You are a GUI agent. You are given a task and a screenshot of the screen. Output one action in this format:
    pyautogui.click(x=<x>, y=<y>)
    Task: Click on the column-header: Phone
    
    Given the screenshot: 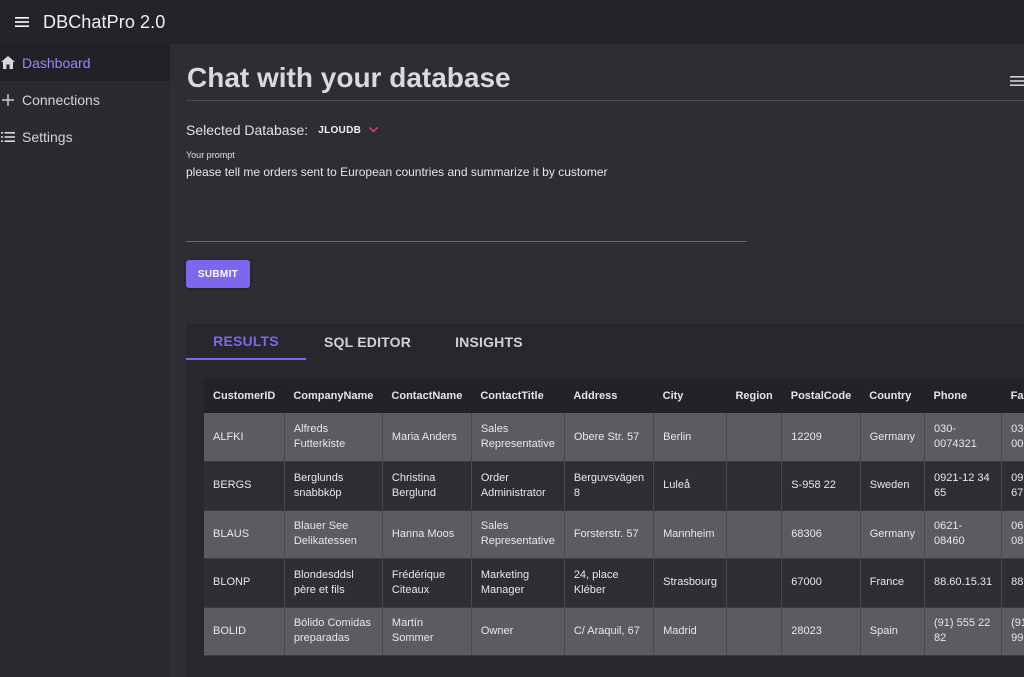 What is the action you would take?
    pyautogui.click(x=963, y=395)
    